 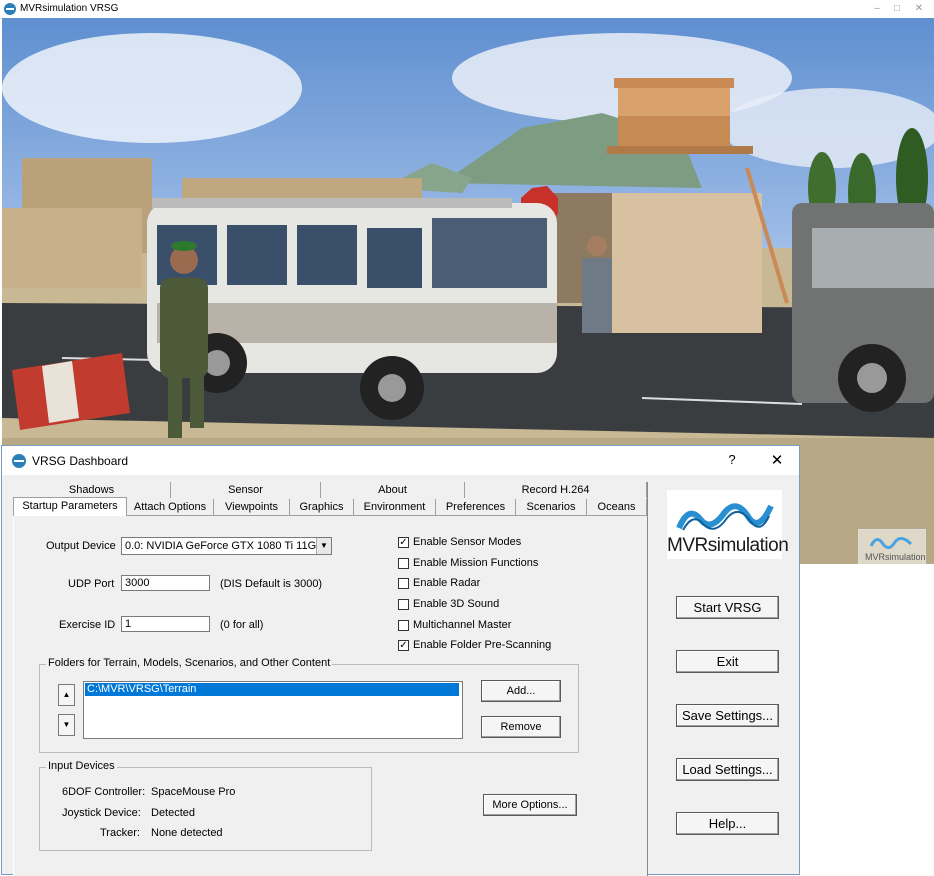 I want to click on enable-sensor-modes-checkbox: ✓, so click(x=403, y=542).